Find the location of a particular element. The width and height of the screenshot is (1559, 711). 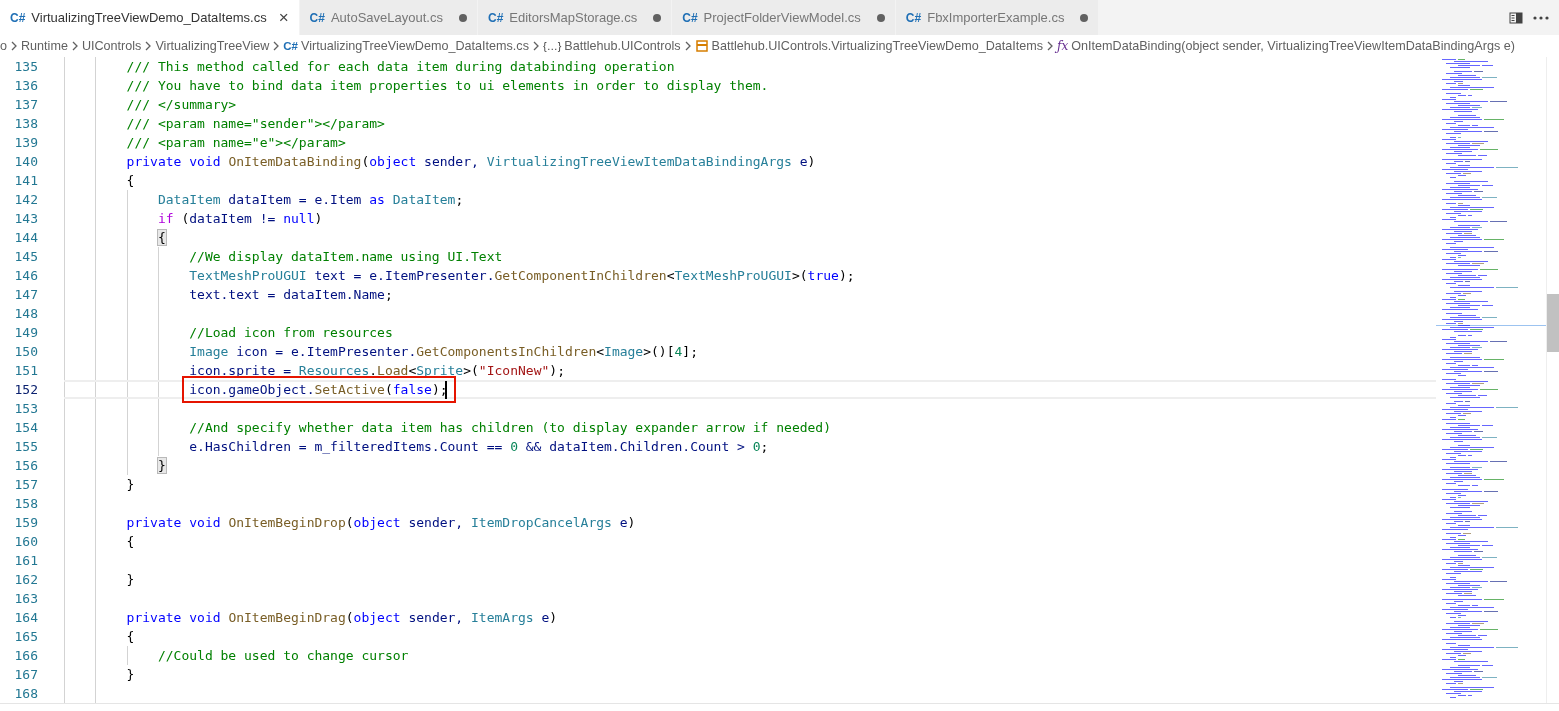

tab-label: AutoSaveLayout.cs is located at coordinates (386, 17).